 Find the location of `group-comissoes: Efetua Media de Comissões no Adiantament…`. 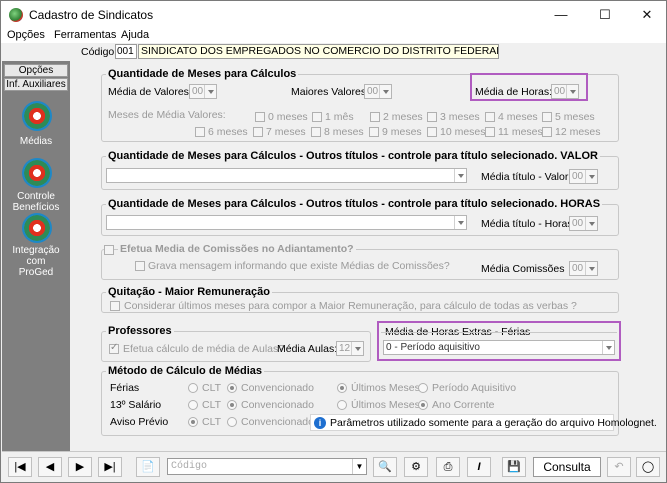

group-comissoes: Efetua Media de Comissões no Adiantament… is located at coordinates (360, 261).